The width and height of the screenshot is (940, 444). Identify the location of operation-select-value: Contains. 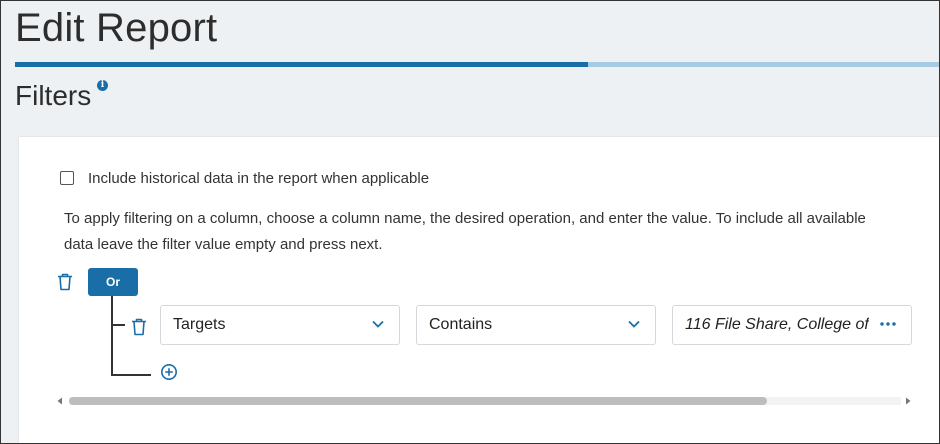
(461, 324).